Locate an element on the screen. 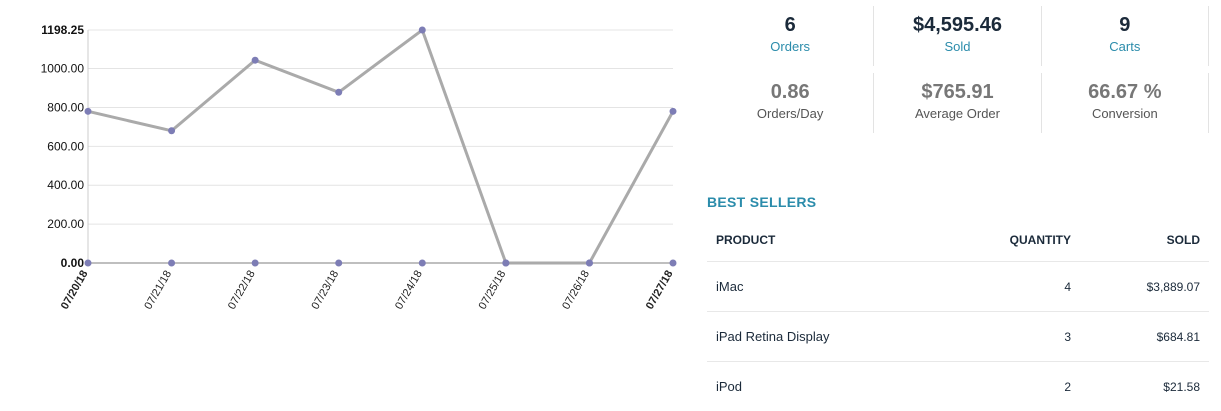 The width and height of the screenshot is (1221, 411). stat-carts-value: 9 is located at coordinates (1125, 25).